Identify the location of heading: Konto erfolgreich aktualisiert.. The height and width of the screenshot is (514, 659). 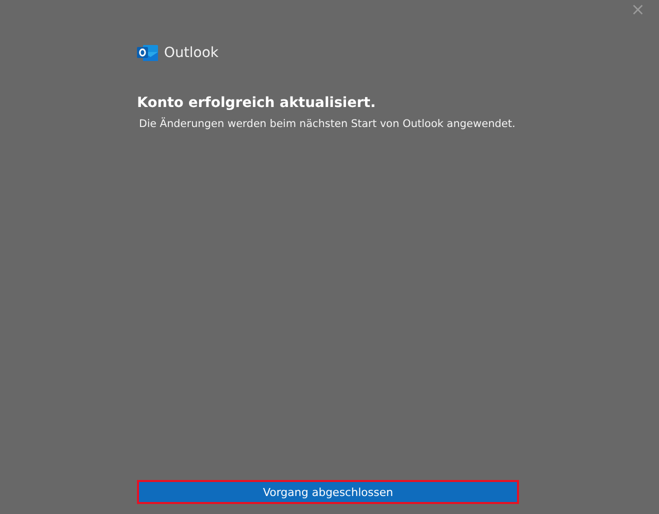
(257, 103).